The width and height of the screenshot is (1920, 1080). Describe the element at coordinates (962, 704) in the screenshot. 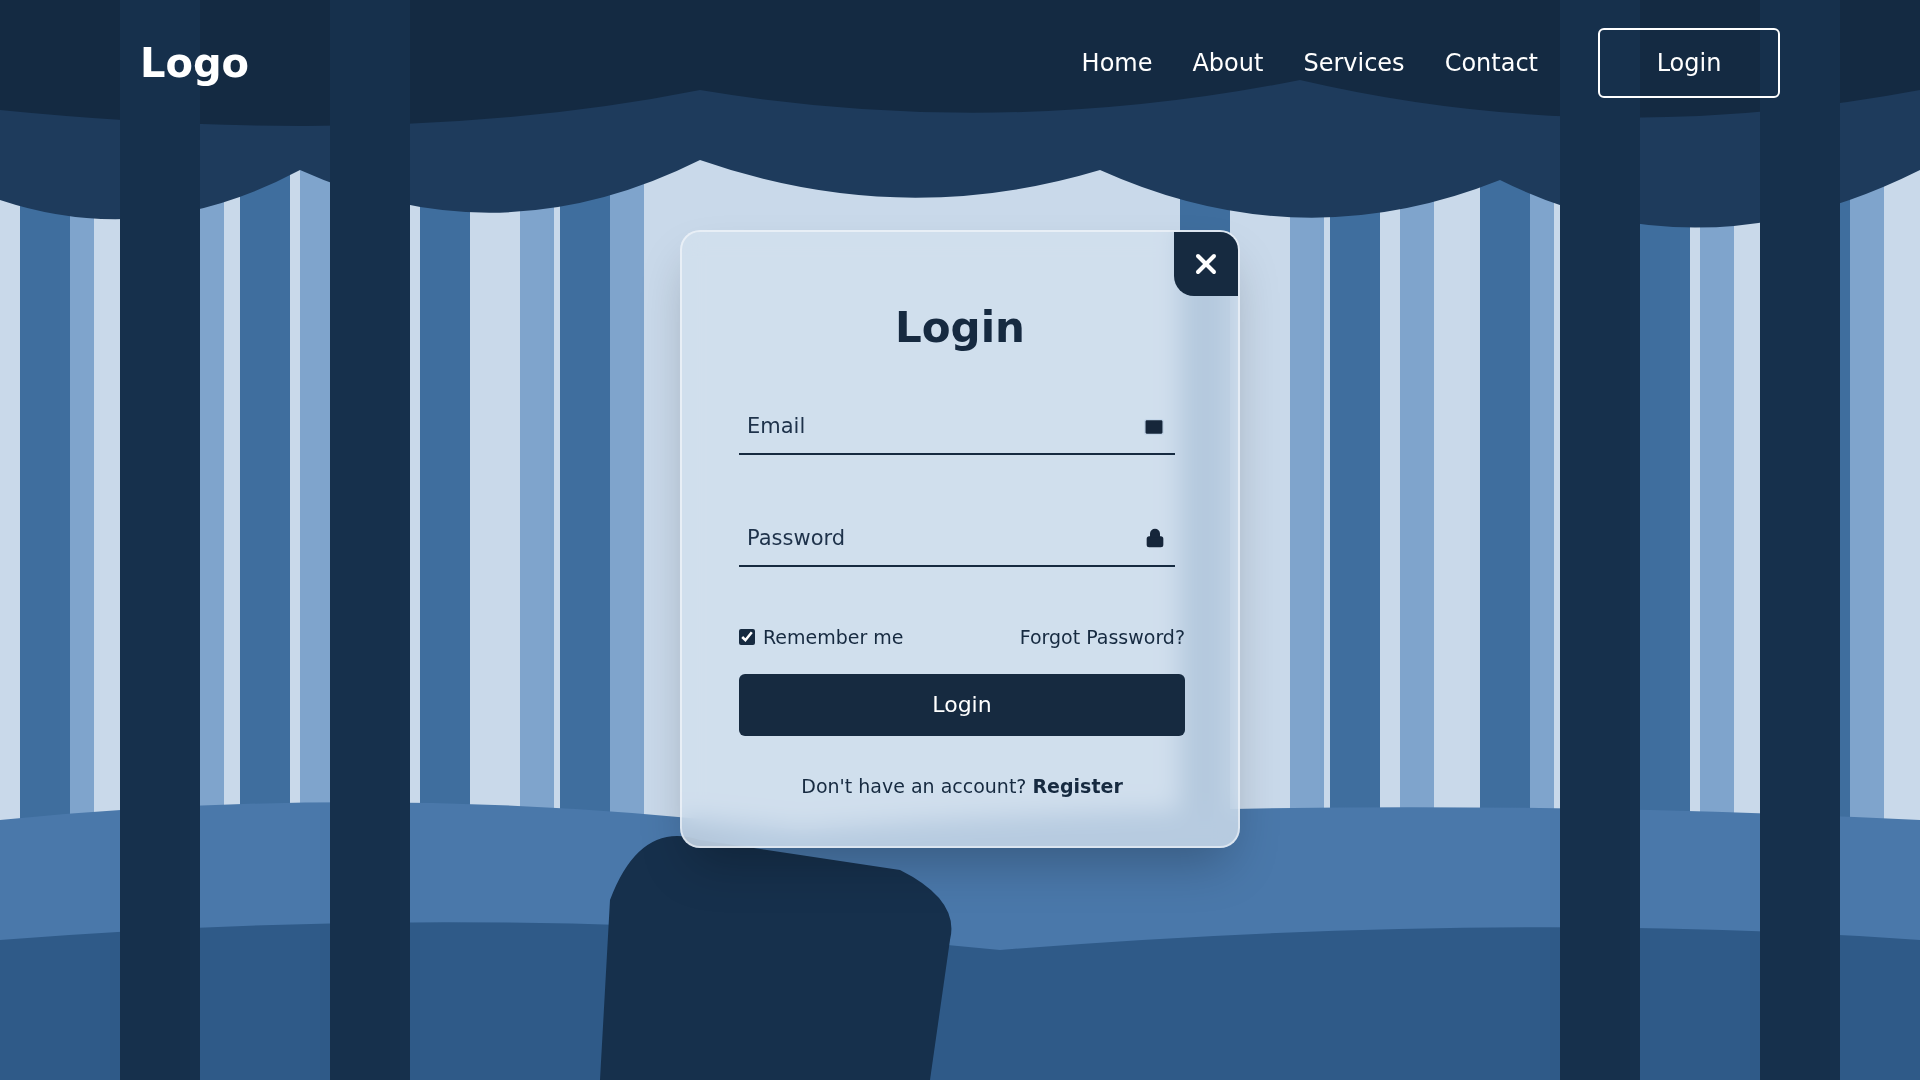

I see `submit-button: Login` at that location.